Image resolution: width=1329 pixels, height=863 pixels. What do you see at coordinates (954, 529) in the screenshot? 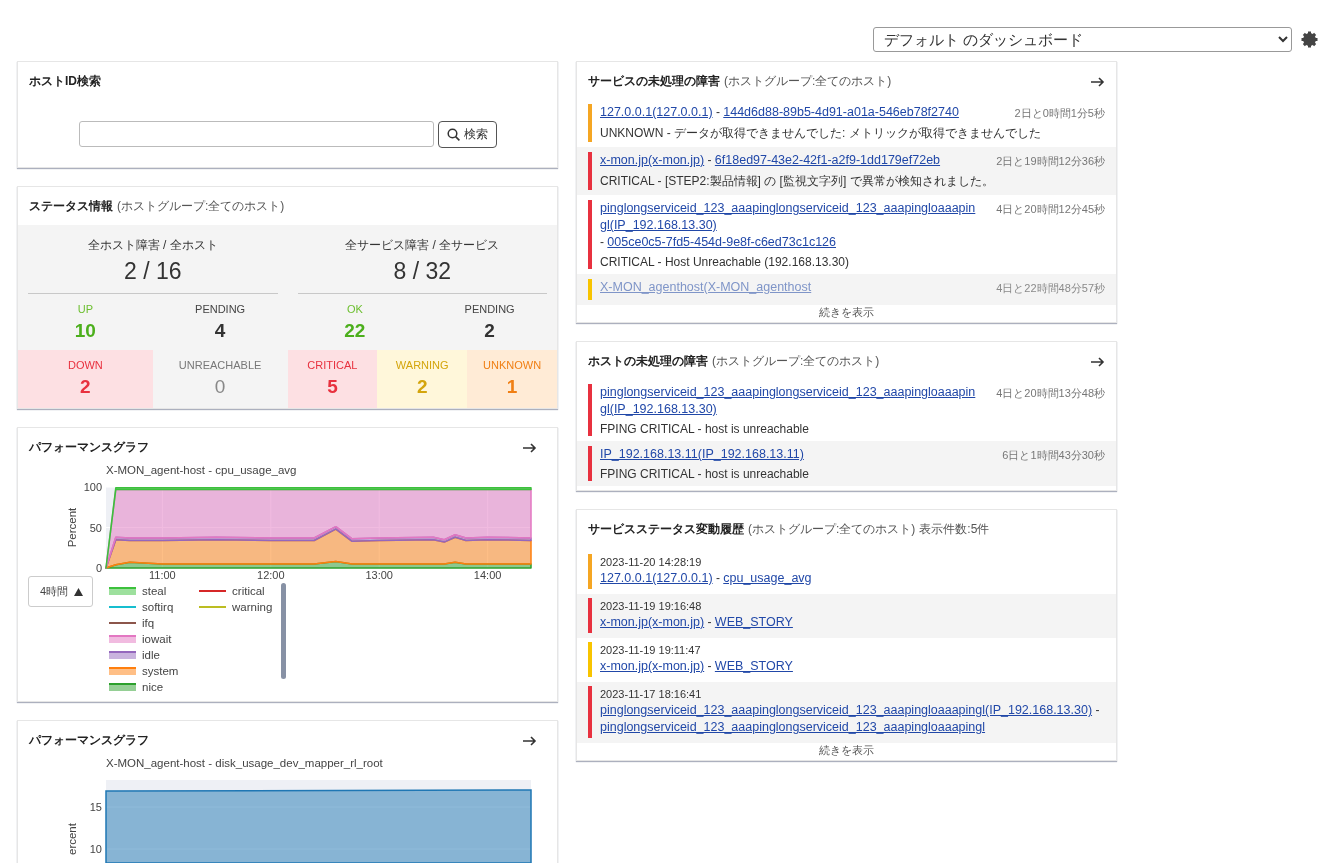
I see `item-count: 表示件数:5件` at bounding box center [954, 529].